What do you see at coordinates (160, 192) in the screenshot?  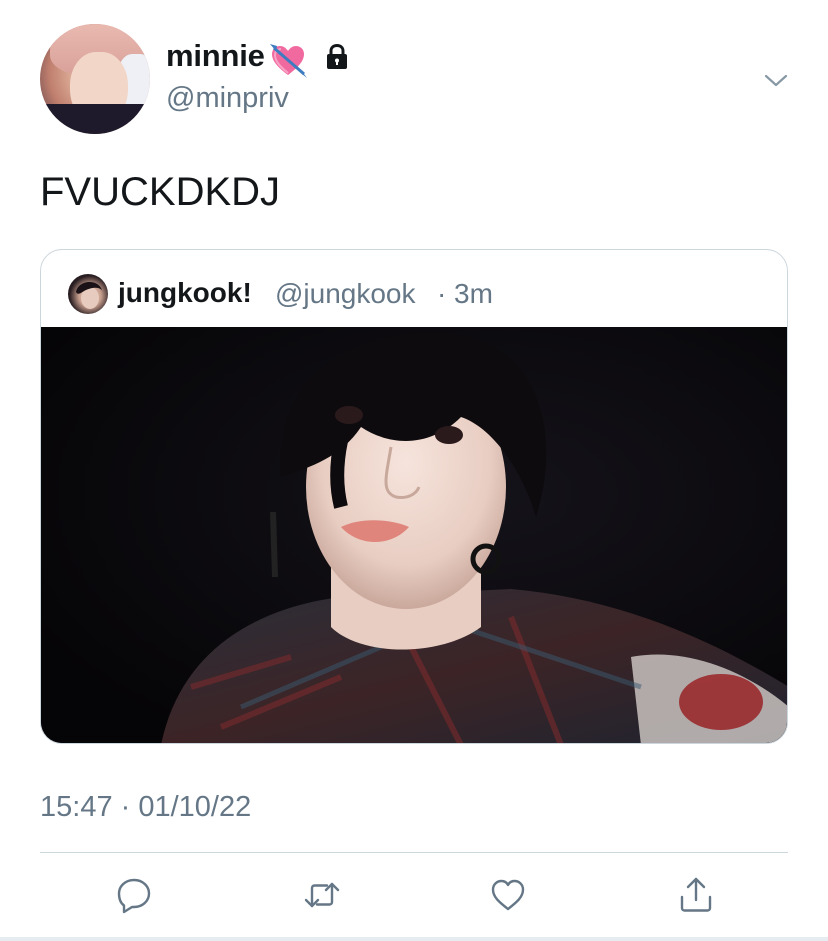 I see `tweet-text: FVUCKDKDJ` at bounding box center [160, 192].